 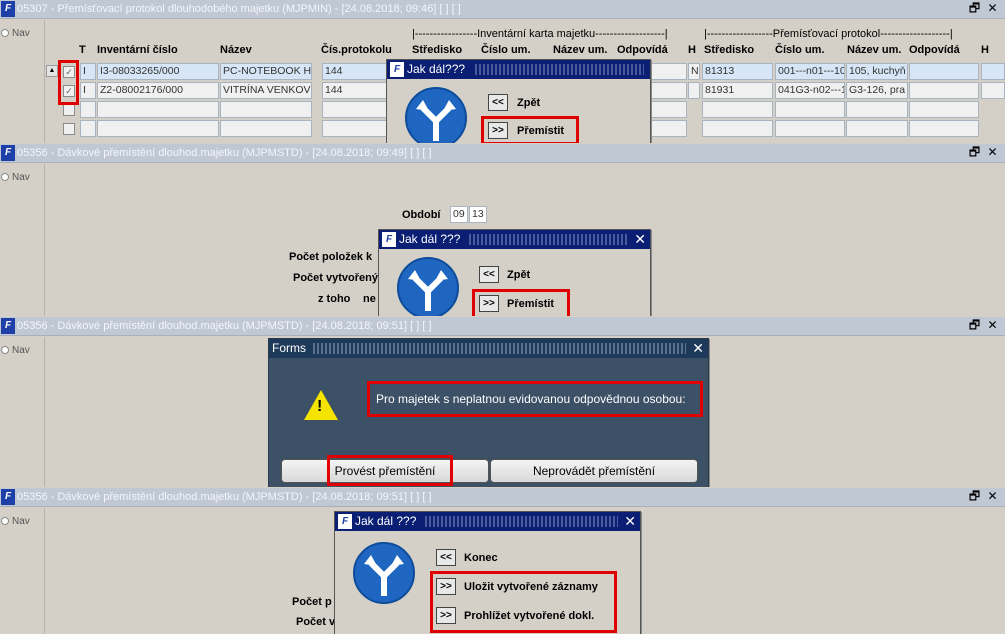 I want to click on pocet-vytvorenych-label: Počet vytvořený, so click(x=335, y=278).